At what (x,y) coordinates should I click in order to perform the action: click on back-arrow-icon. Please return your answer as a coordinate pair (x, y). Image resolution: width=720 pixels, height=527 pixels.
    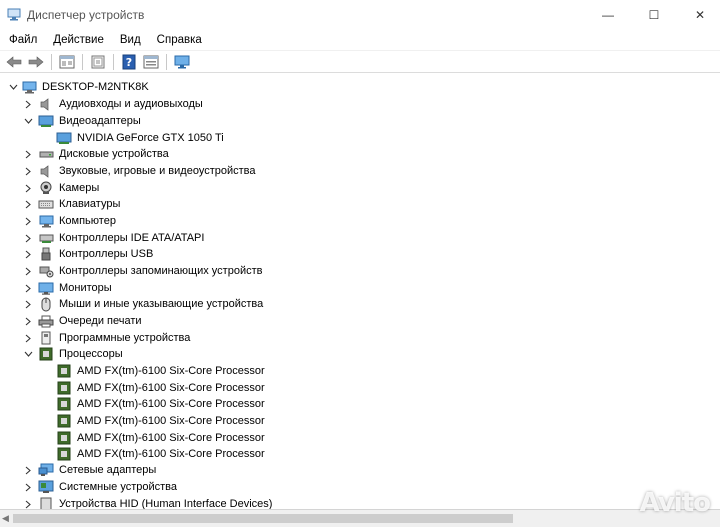
    Looking at the image, I should click on (14, 62).